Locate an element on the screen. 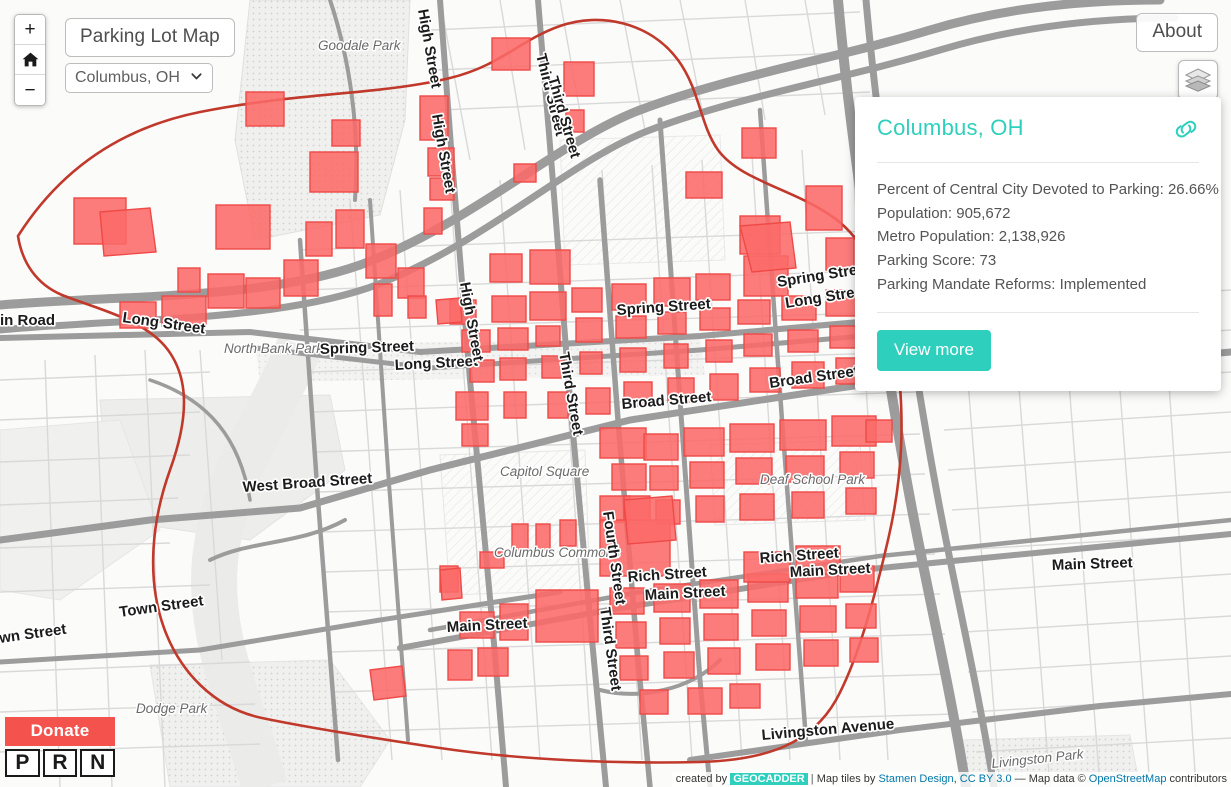 This screenshot has width=1231, height=787. link-chain-icon is located at coordinates (1186, 131).